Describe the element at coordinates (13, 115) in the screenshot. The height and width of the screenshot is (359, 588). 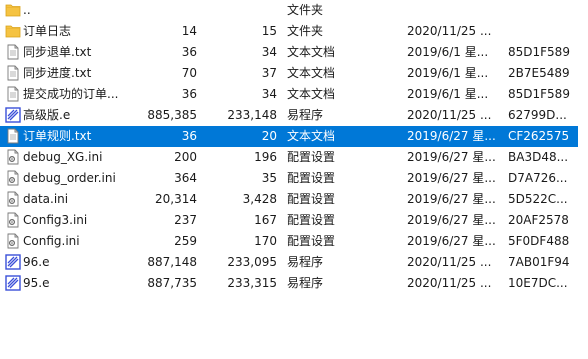
I see `e-program-icon` at that location.